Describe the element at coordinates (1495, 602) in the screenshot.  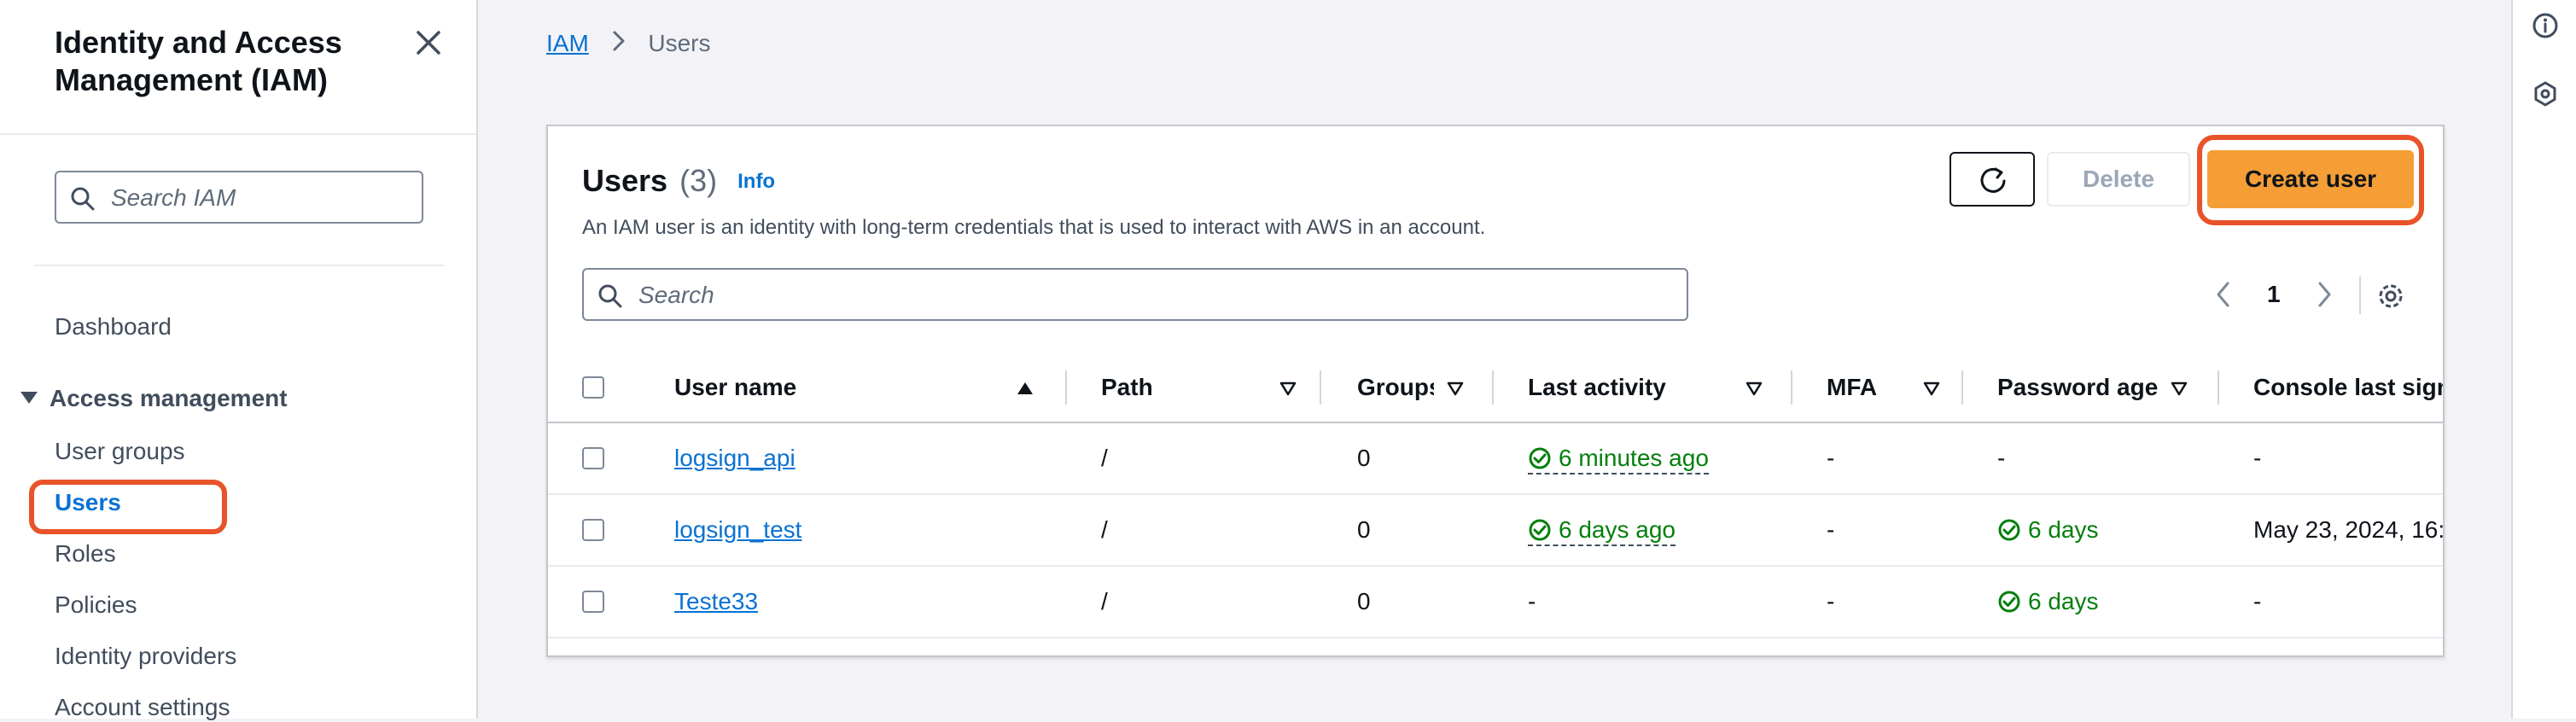
I see `table-row: Teste33 / 0 - - 6 days -` at that location.